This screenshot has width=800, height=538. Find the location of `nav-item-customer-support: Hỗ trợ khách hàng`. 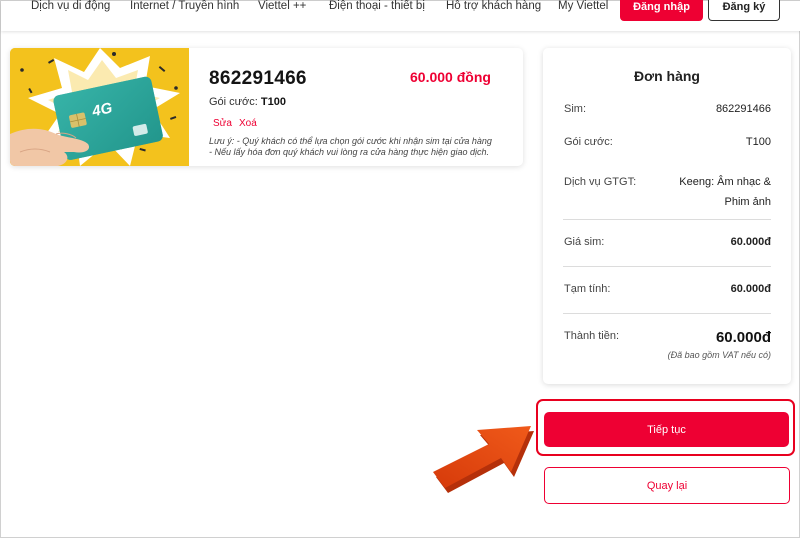

nav-item-customer-support: Hỗ trợ khách hàng is located at coordinates (493, 6).